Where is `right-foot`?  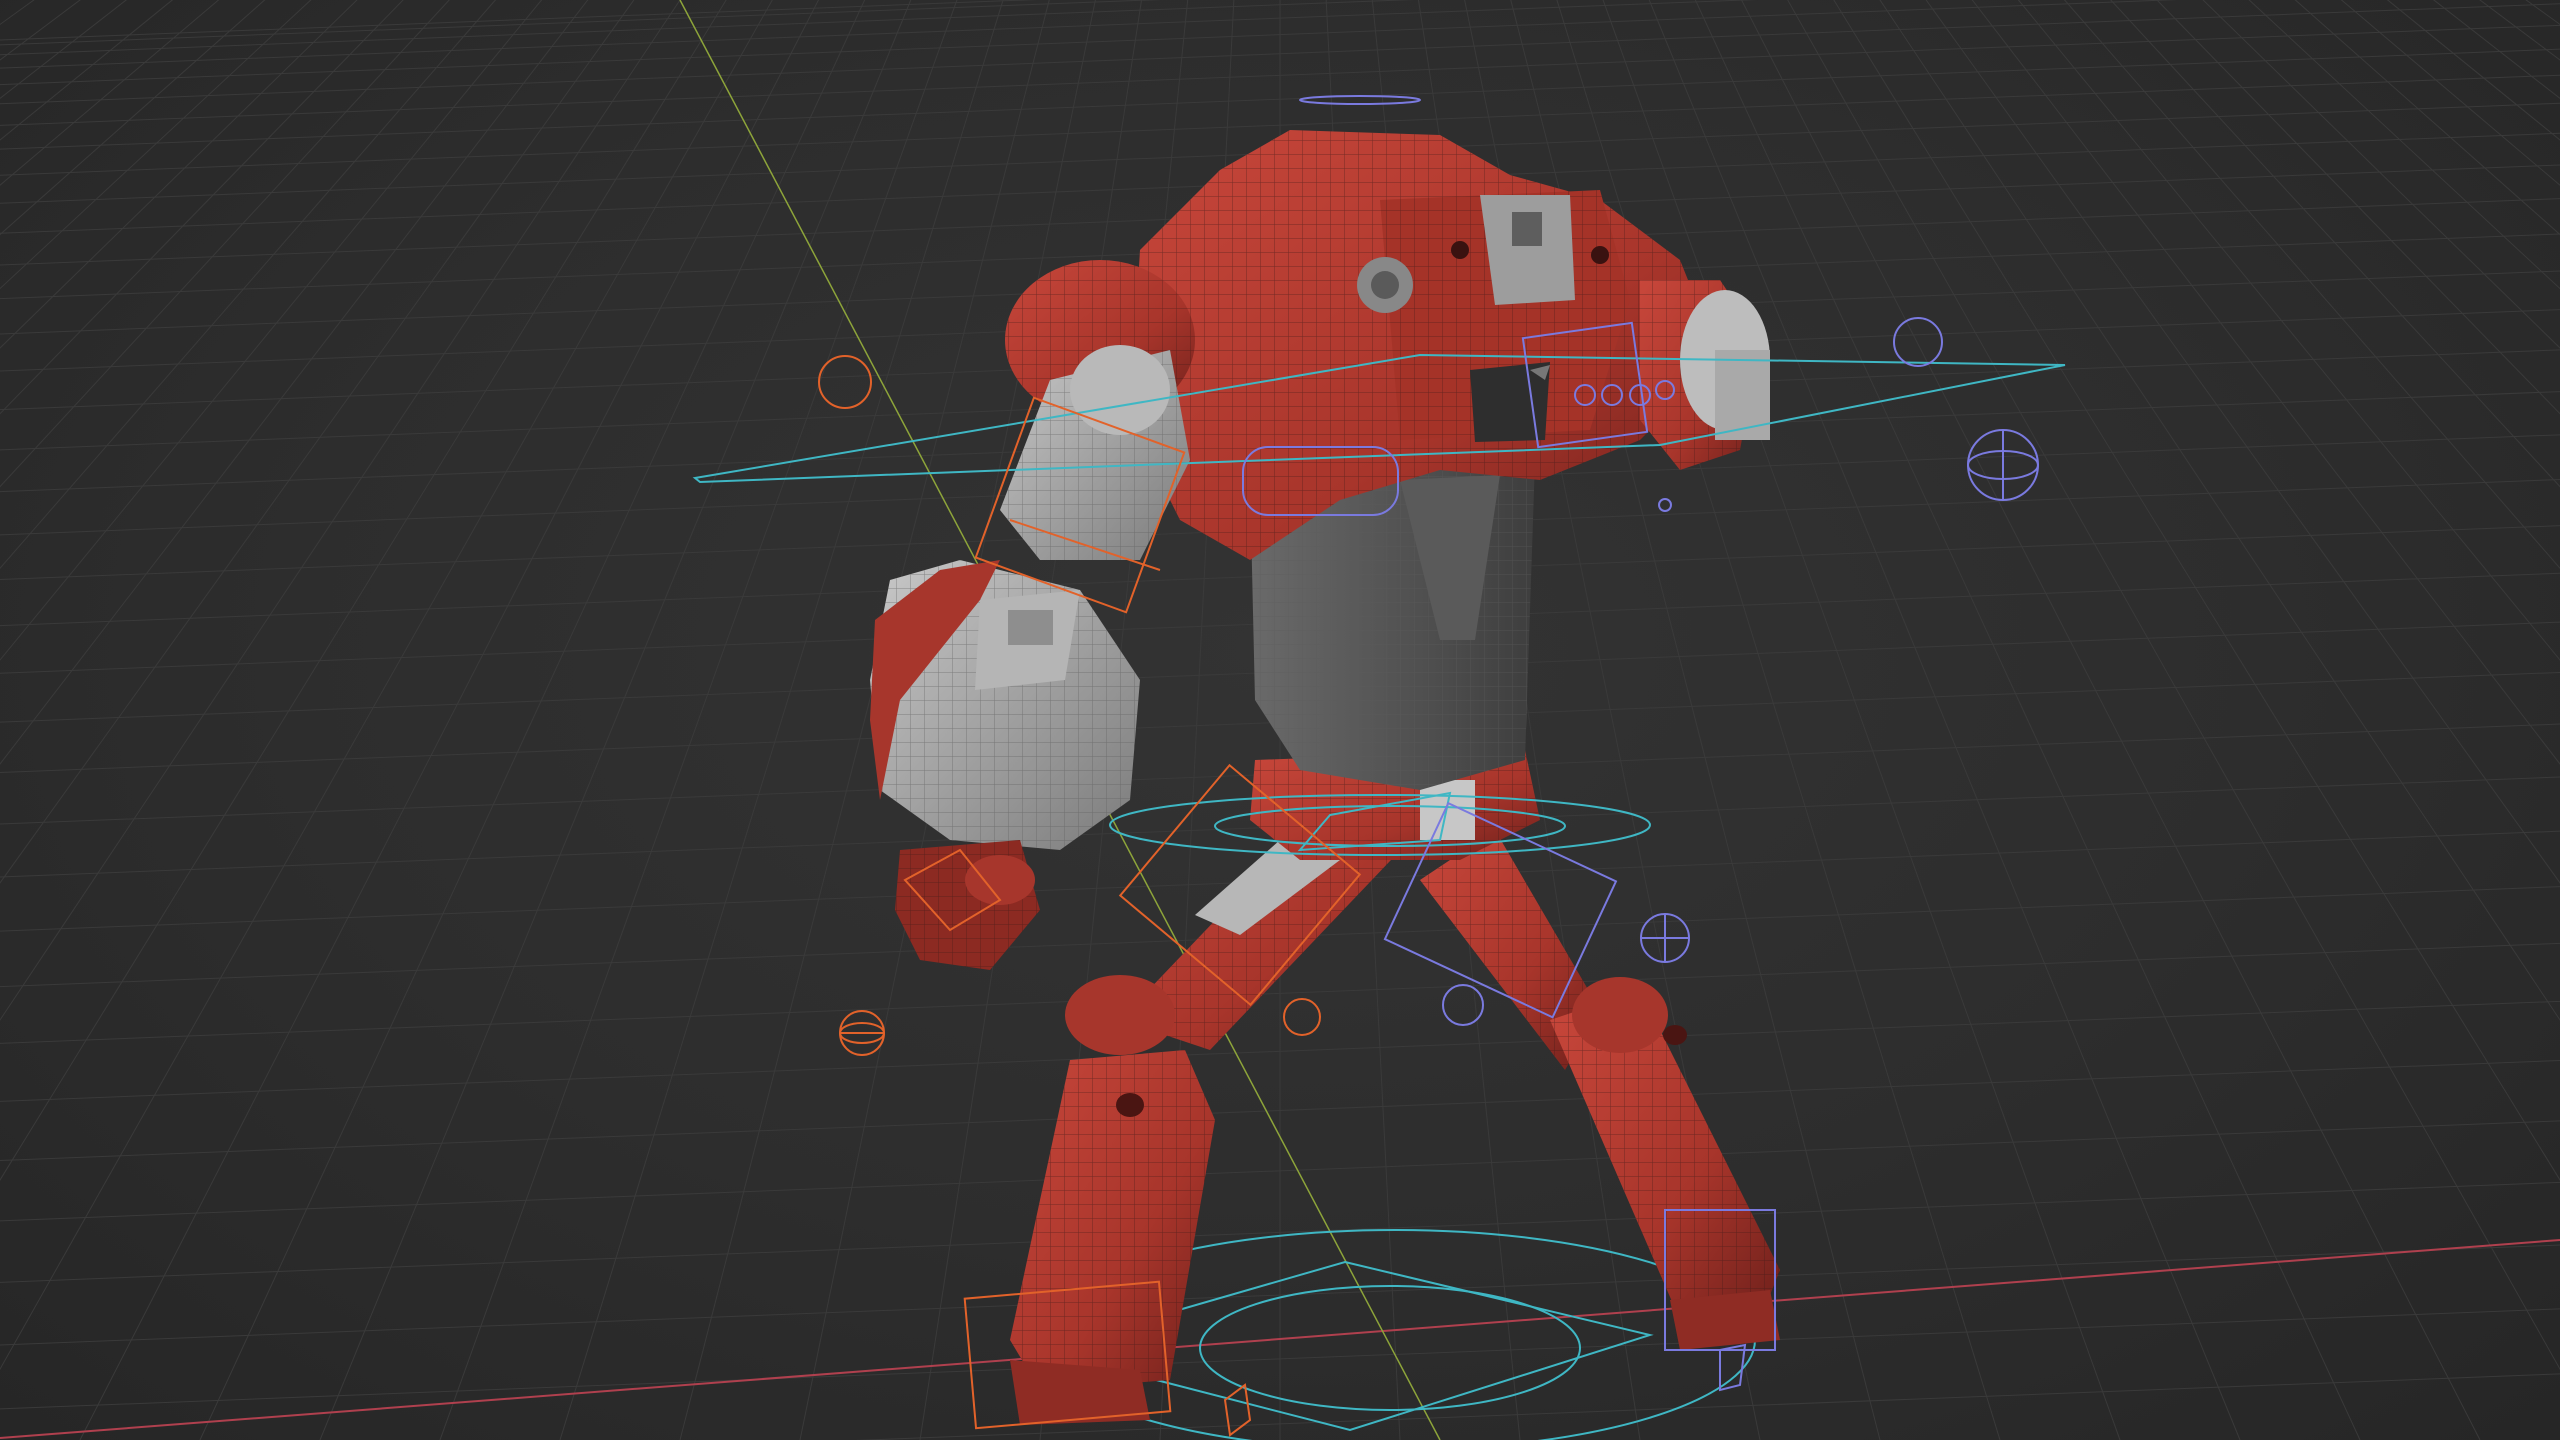
right-foot is located at coordinates (1725, 1320).